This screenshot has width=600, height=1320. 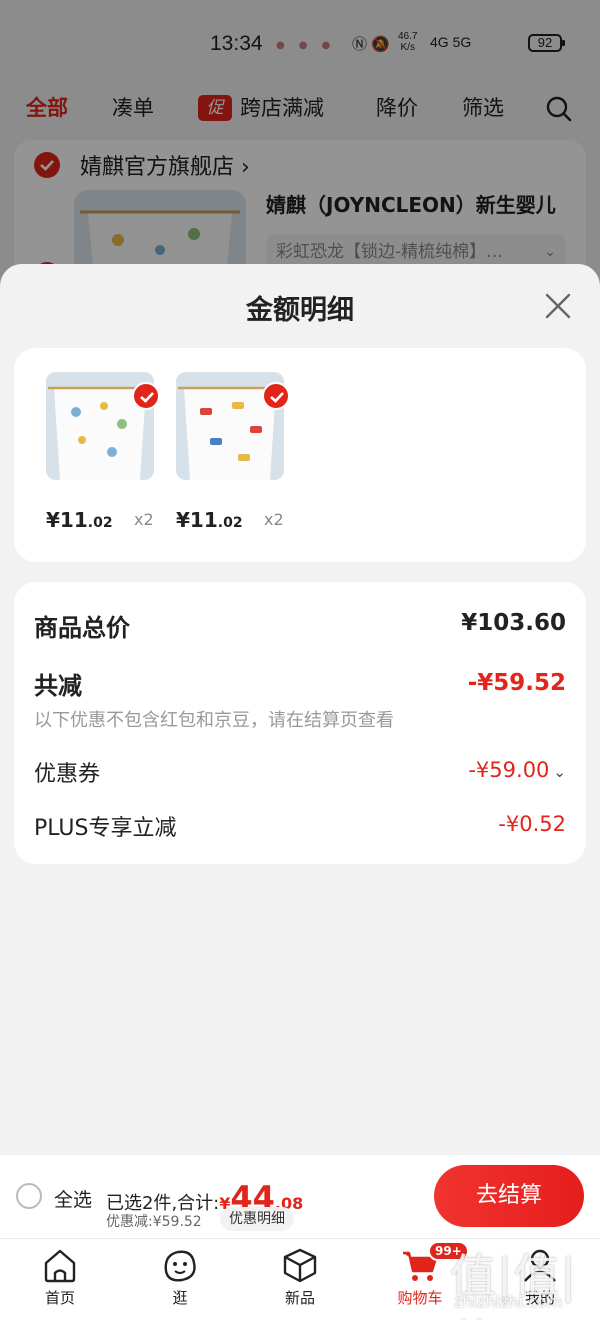 What do you see at coordinates (180, 1266) in the screenshot?
I see `browse-face-icon` at bounding box center [180, 1266].